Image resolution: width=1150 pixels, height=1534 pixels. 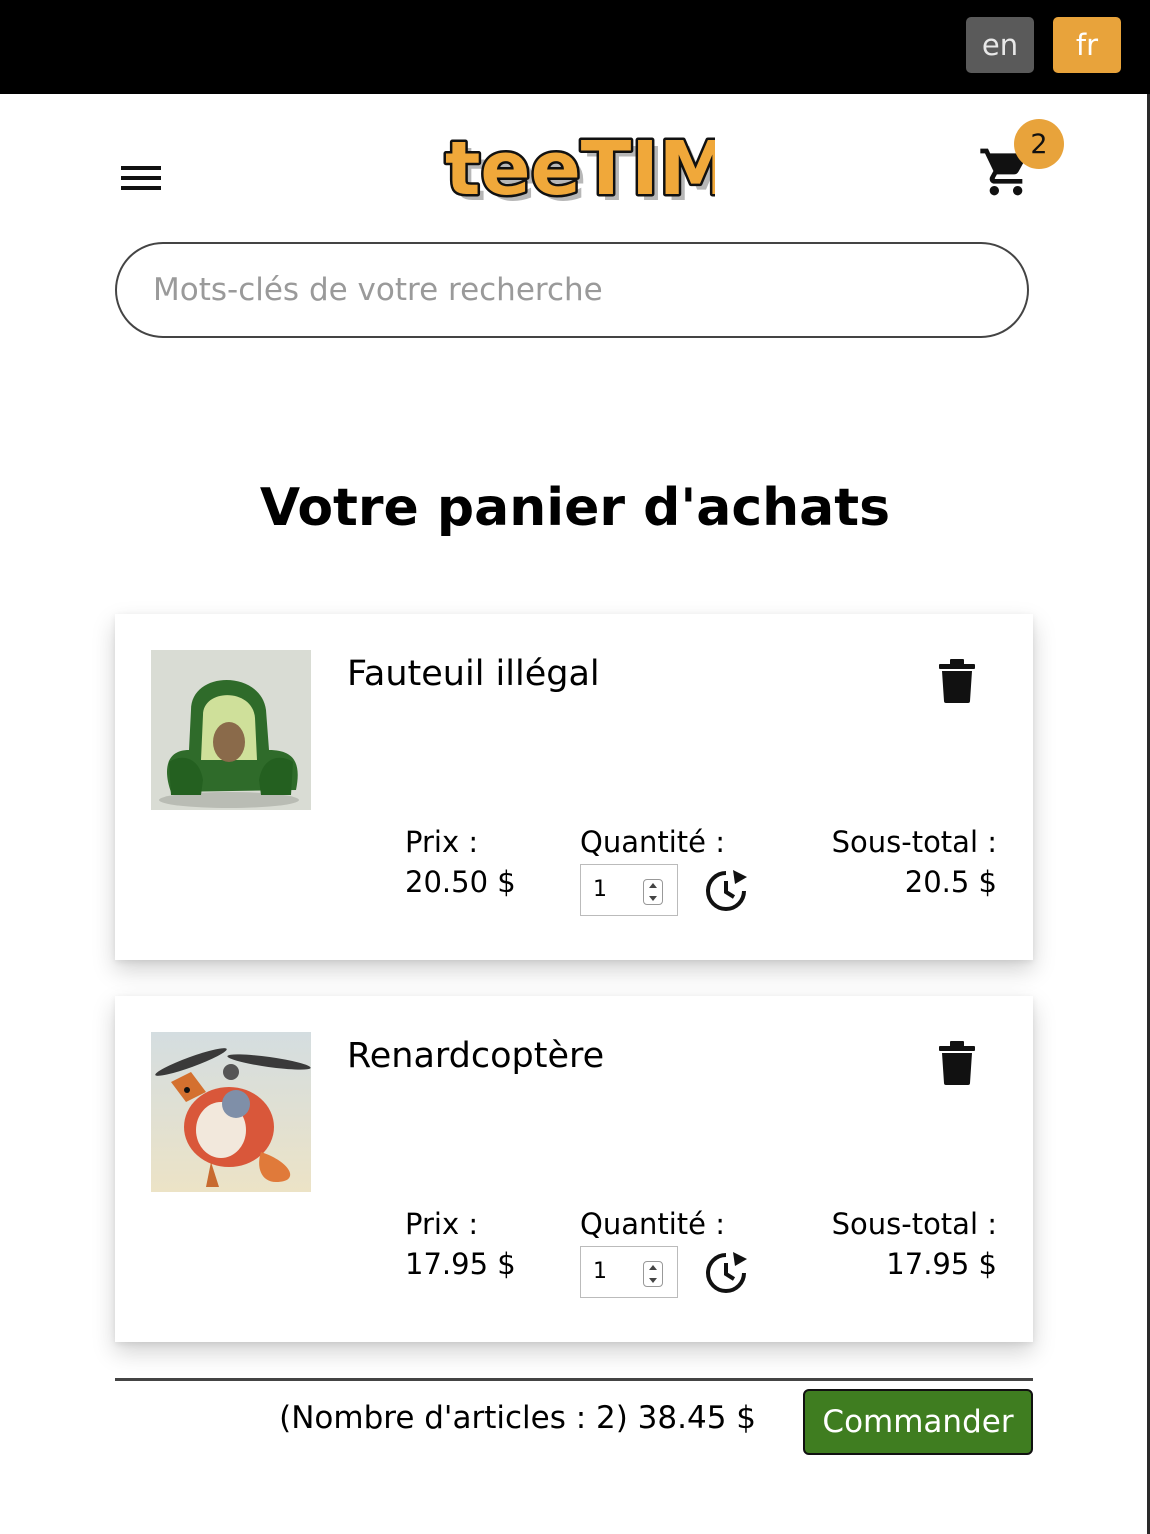 What do you see at coordinates (575, 47) in the screenshot?
I see `top-bar: en fr` at bounding box center [575, 47].